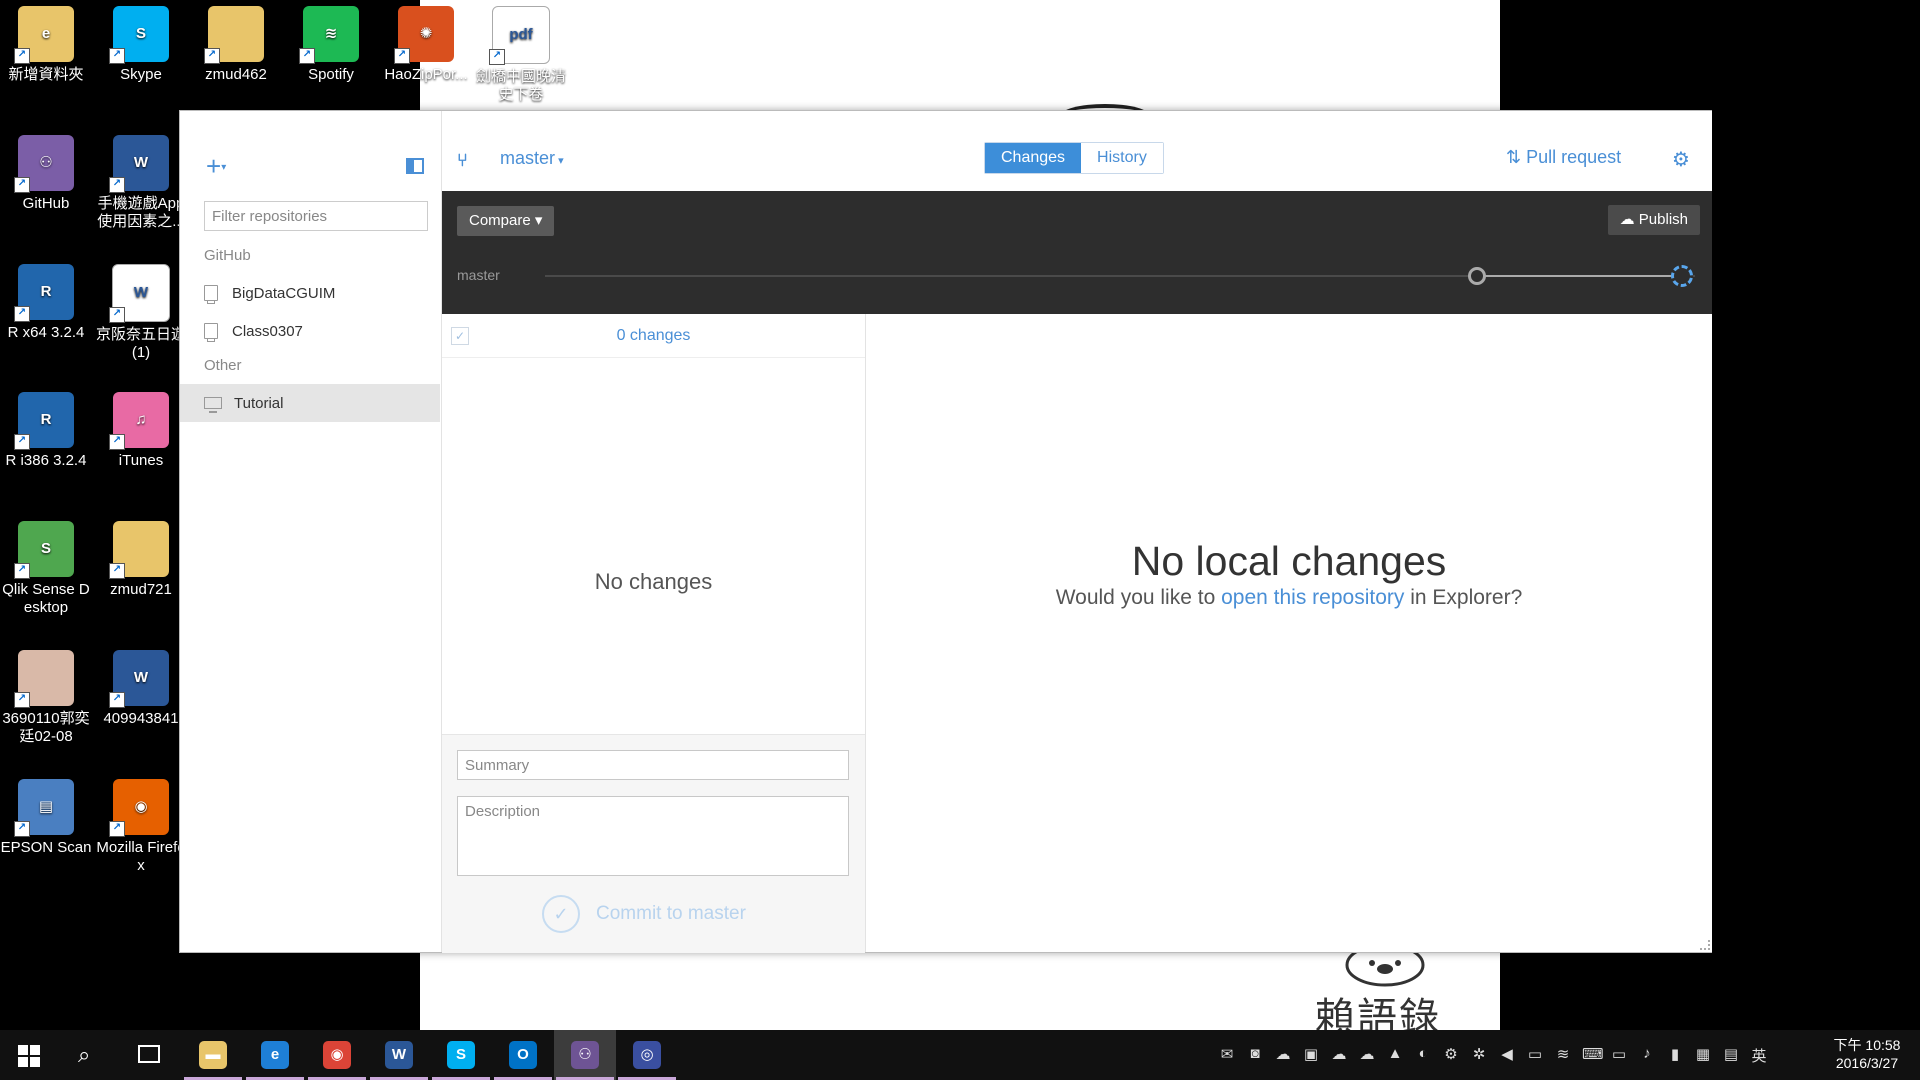  Describe the element at coordinates (1619, 1055) in the screenshot. I see `battery-icon: ▭` at that location.